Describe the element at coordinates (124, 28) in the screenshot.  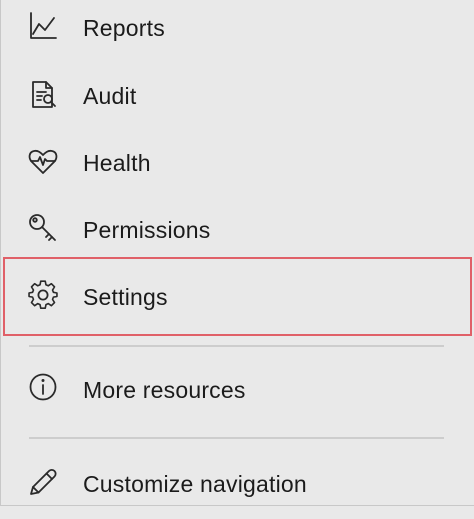
I see `nav-item-label: Reports` at that location.